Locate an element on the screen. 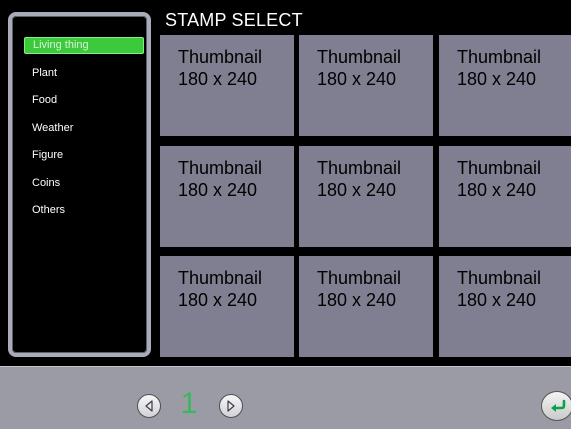 The width and height of the screenshot is (571, 429). thumbnail-tile-2: Thumbnail 180 x 240 is located at coordinates (366, 85).